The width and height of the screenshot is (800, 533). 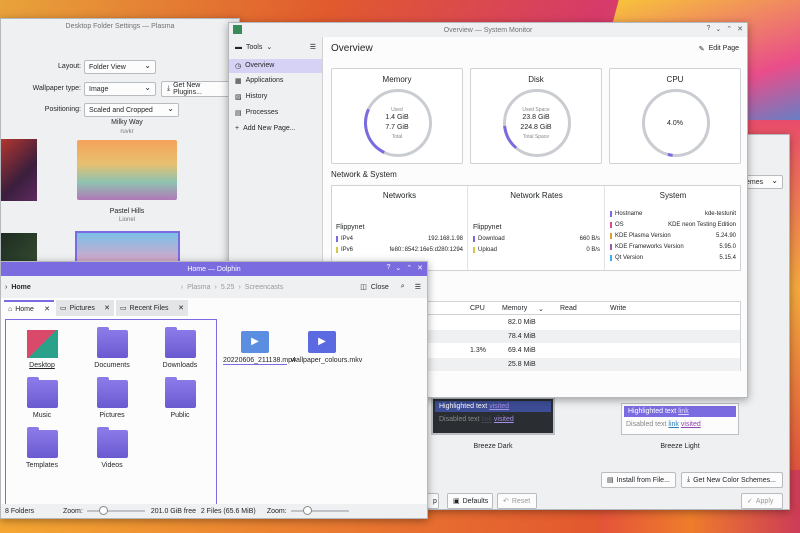 I want to click on sidebar-item-label: History, so click(x=256, y=96).